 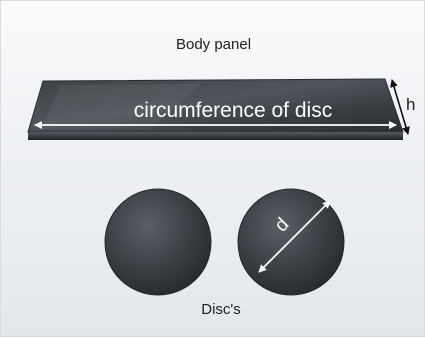 I want to click on disc-right, so click(x=291, y=242).